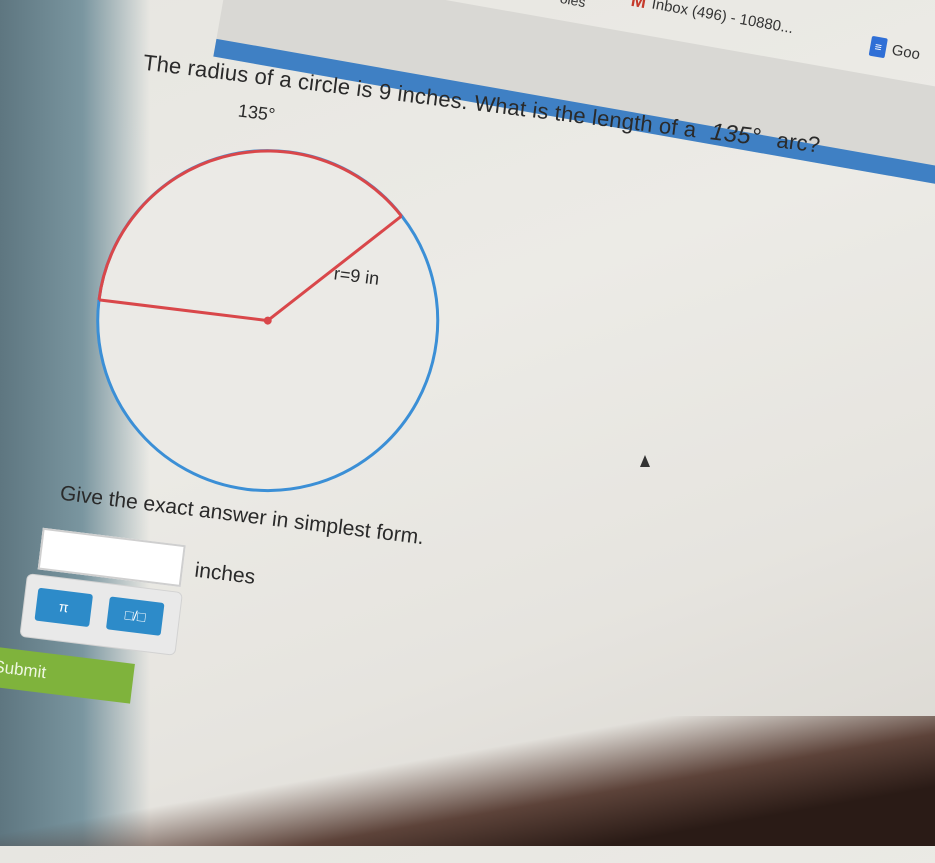 Image resolution: width=935 pixels, height=863 pixels. I want to click on pi-button: π, so click(64, 607).